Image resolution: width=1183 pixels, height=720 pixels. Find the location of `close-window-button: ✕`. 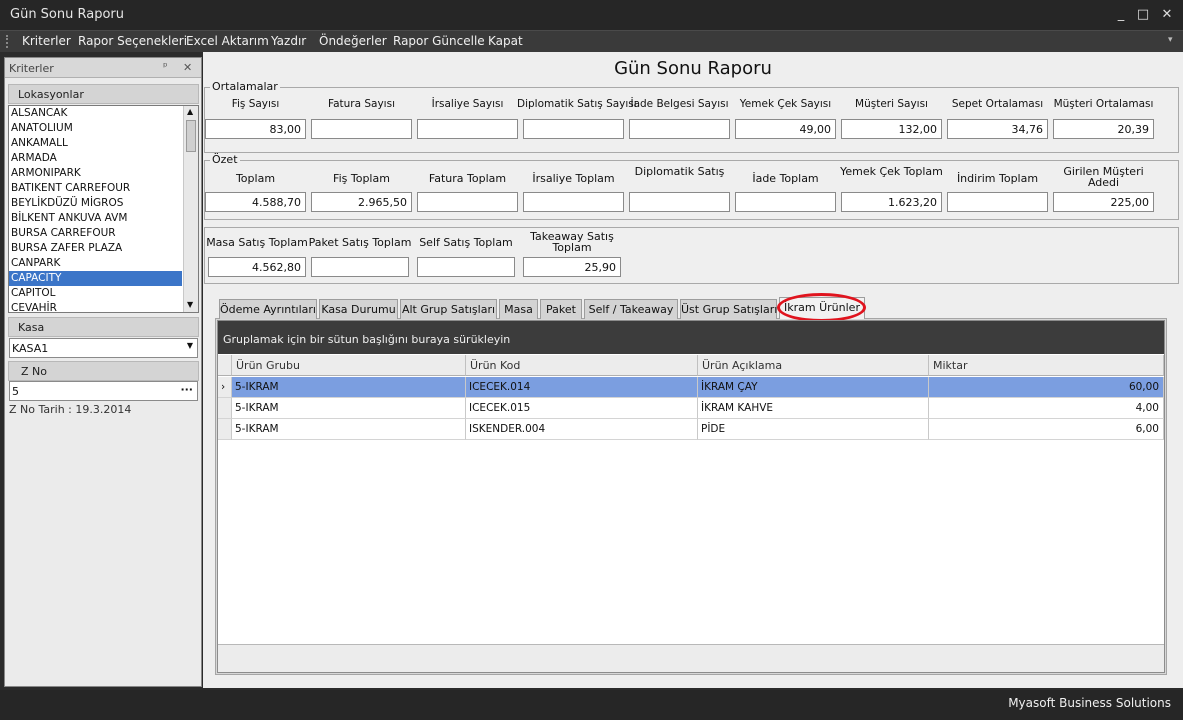

close-window-button: ✕ is located at coordinates (1167, 15).